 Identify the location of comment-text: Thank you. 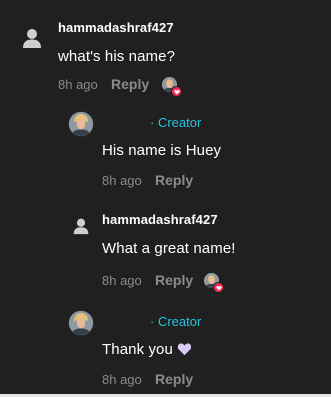
(147, 349).